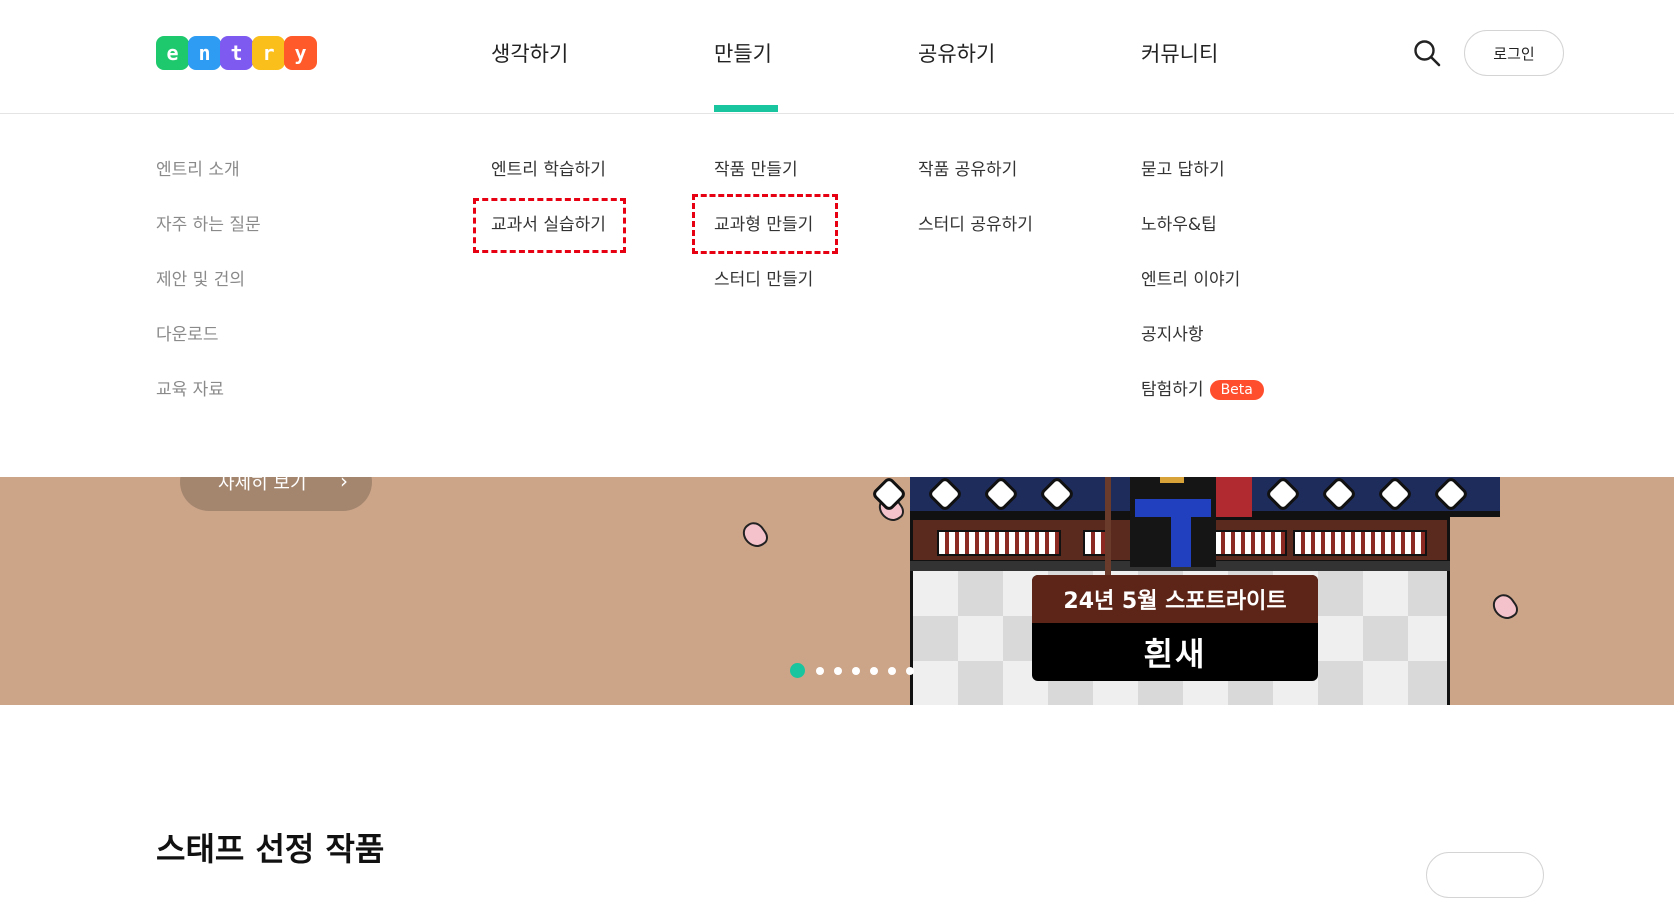 The height and width of the screenshot is (898, 1674). I want to click on menu-item-faq: 자주 하는 질문, so click(208, 237).